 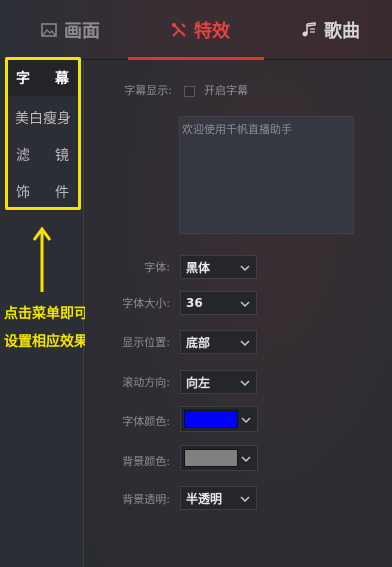 I want to click on tab-songs: 歌曲, so click(x=330, y=30).